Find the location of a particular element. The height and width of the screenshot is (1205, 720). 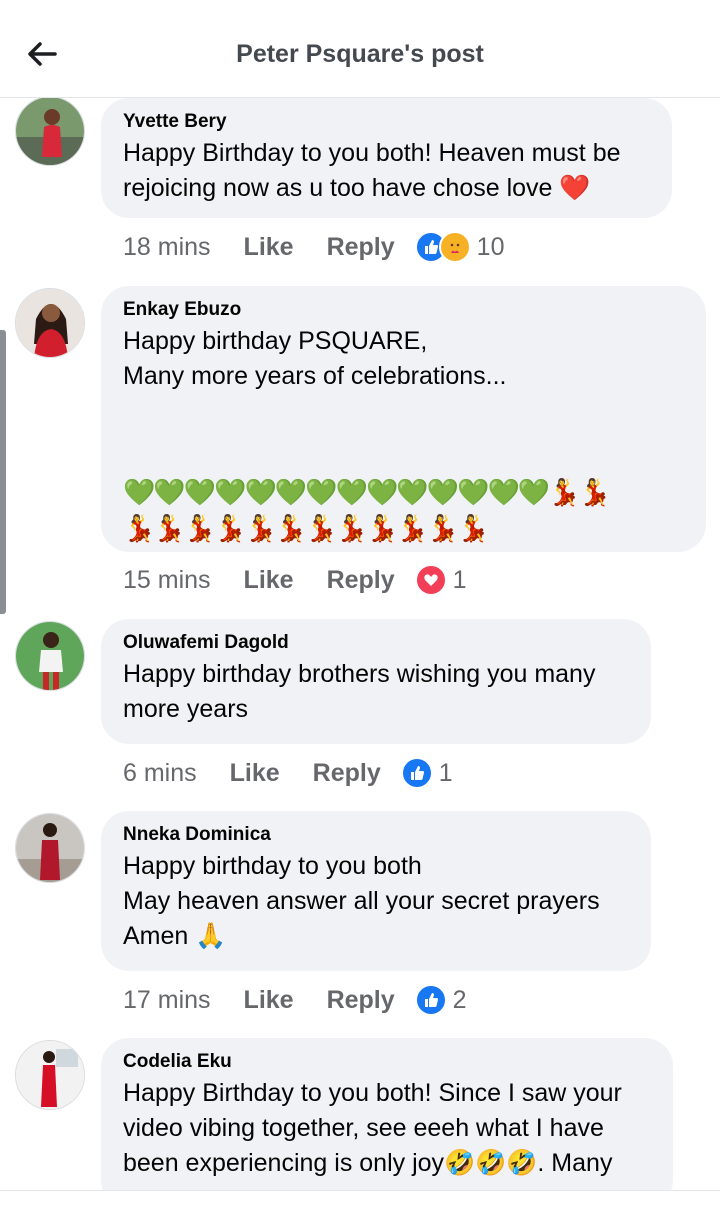

comment-time: 6 mins is located at coordinates (160, 773).